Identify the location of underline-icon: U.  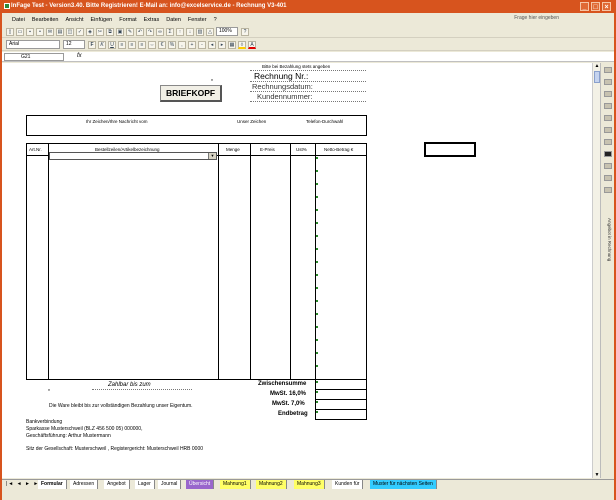
(112, 44).